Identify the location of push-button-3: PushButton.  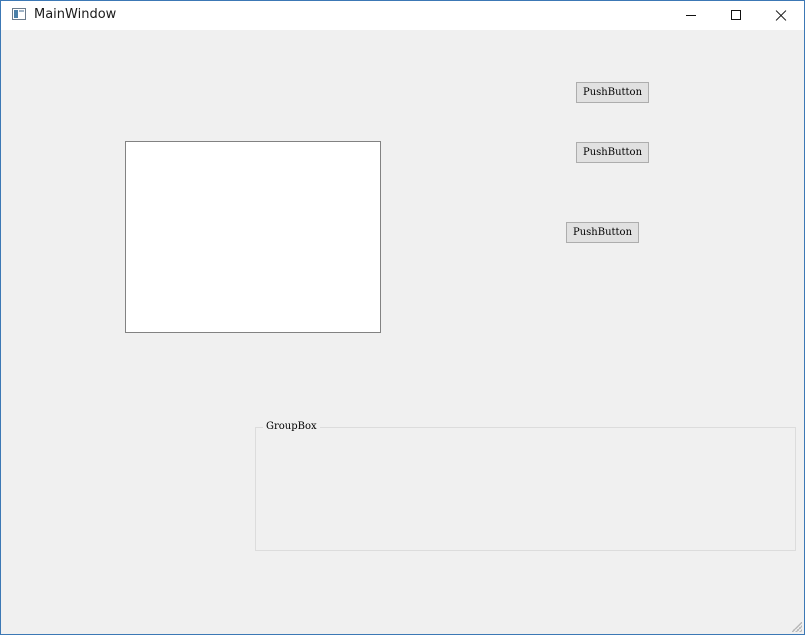
(602, 232).